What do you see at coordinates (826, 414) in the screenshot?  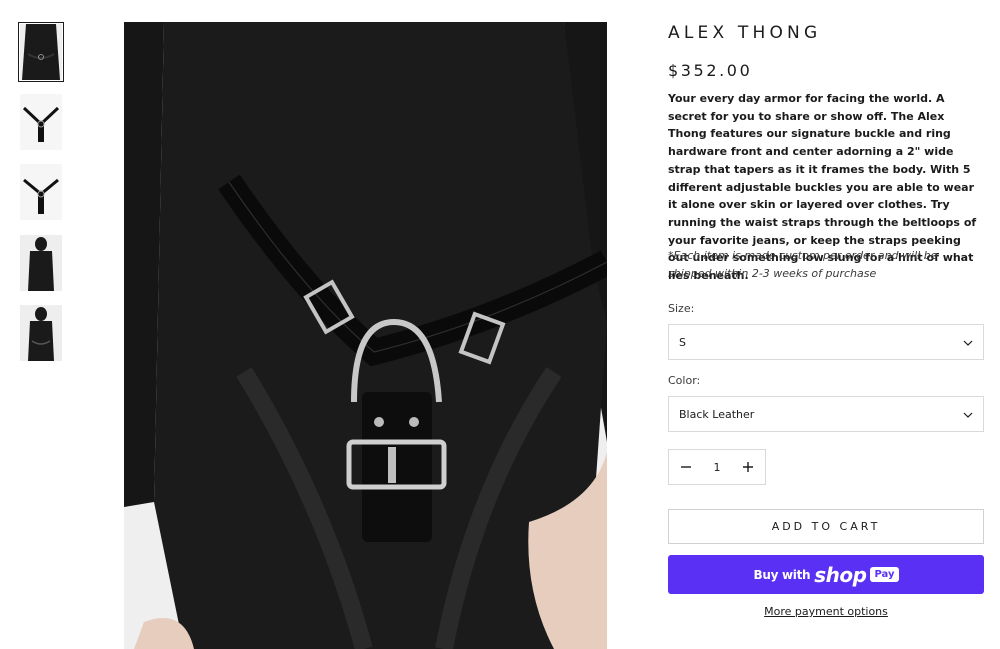 I see `color-select: Black Leather` at bounding box center [826, 414].